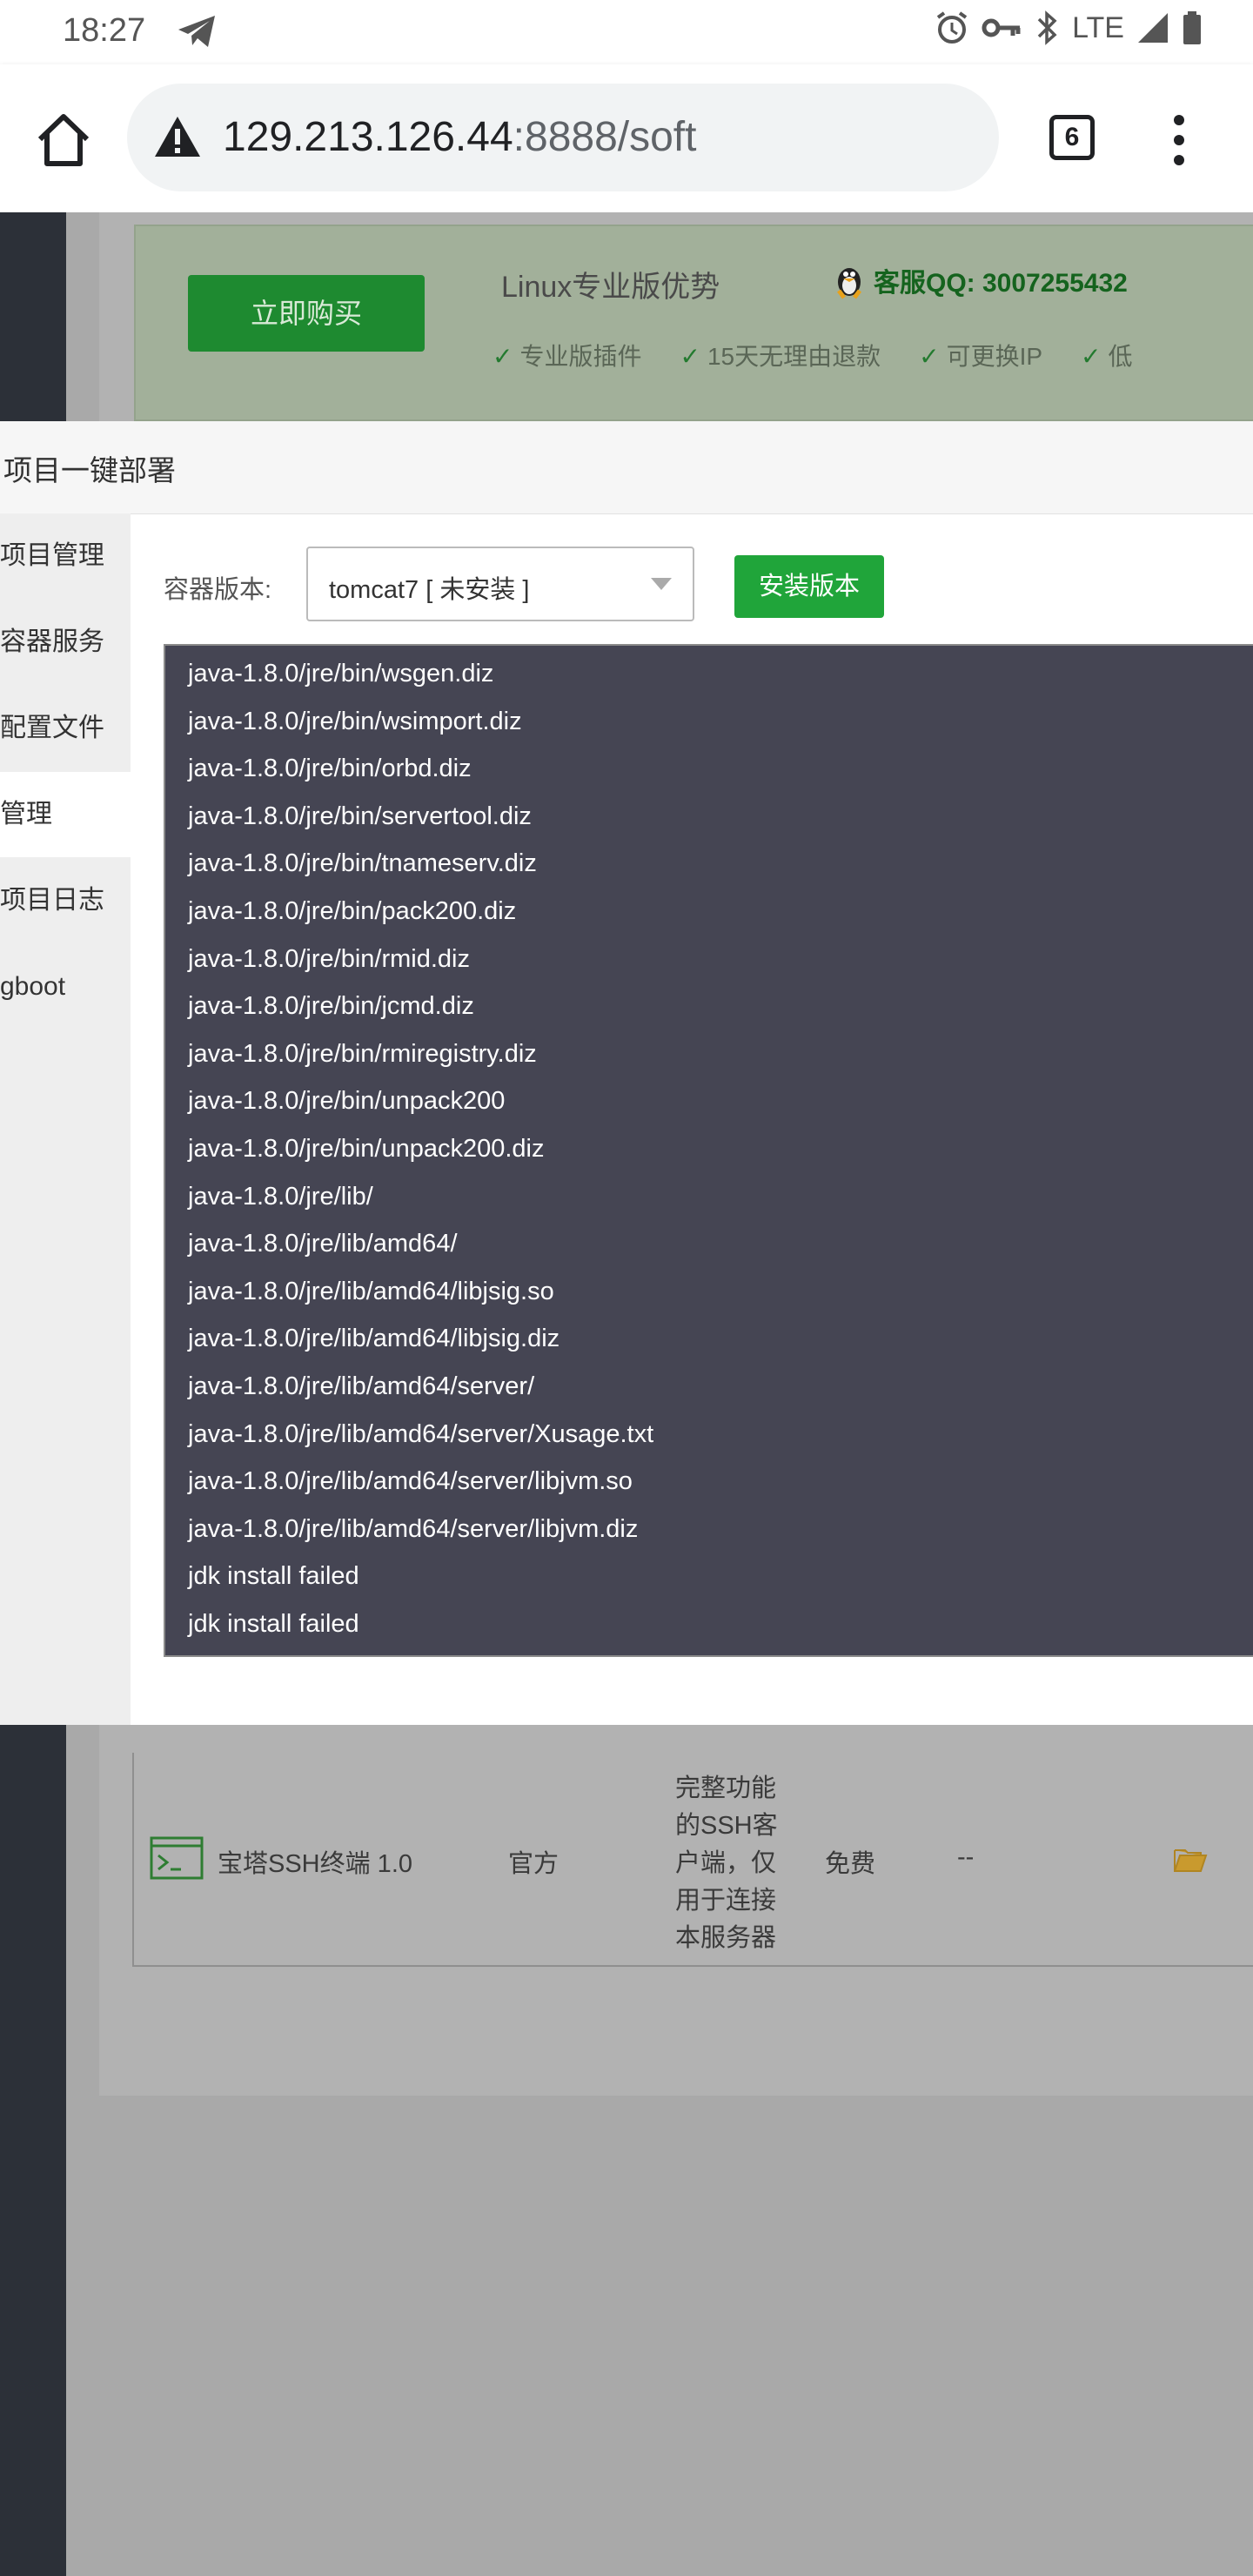  I want to click on modal-header: 项目一键部署, so click(626, 467).